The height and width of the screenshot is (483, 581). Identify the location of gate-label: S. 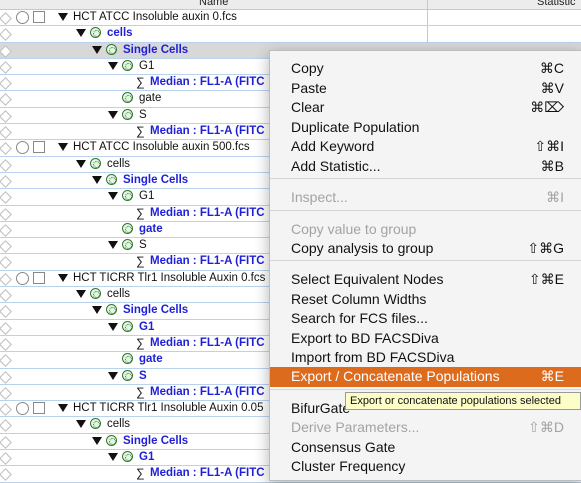
(143, 114).